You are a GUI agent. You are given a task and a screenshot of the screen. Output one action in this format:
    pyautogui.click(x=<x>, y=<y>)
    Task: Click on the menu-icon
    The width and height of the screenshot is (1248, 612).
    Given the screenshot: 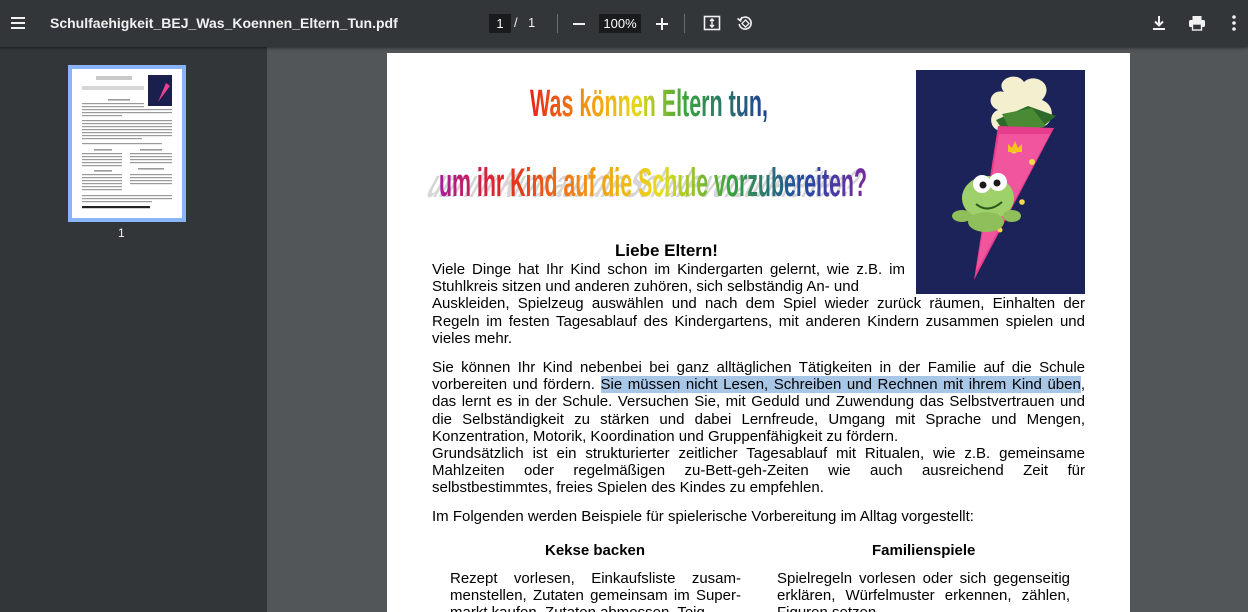 What is the action you would take?
    pyautogui.click(x=18, y=23)
    